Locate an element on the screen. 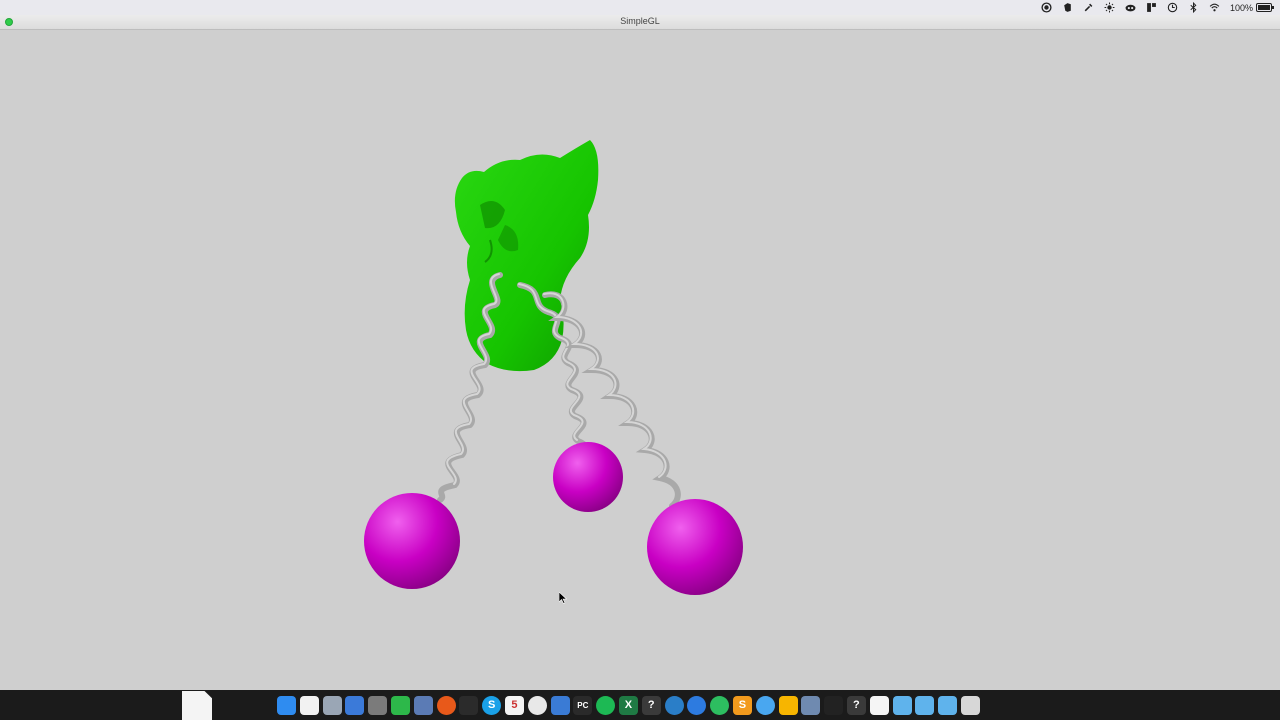 This screenshot has height=720, width=1280. folder-downloads-icon is located at coordinates (902, 705).